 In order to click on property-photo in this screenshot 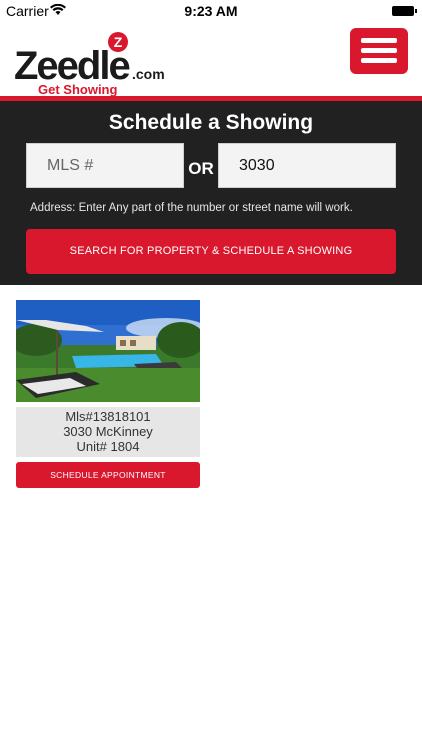, I will do `click(108, 351)`.